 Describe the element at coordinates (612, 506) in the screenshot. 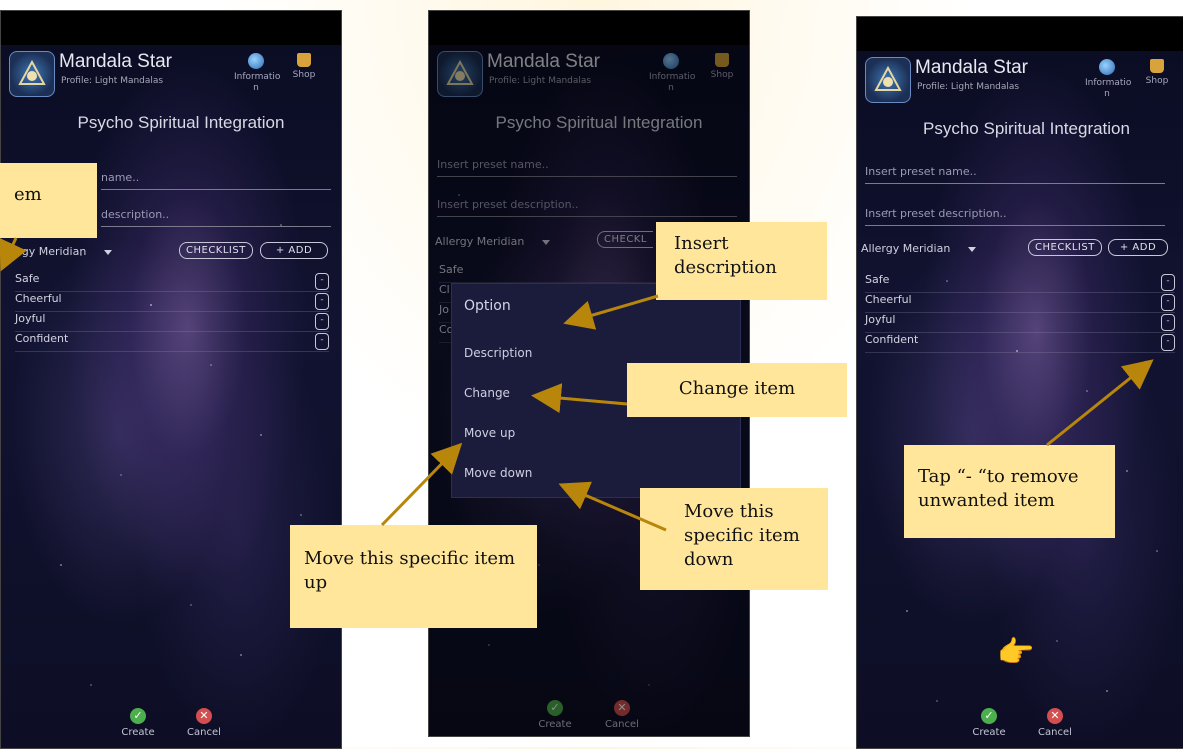

I see `arrow-move-down` at that location.